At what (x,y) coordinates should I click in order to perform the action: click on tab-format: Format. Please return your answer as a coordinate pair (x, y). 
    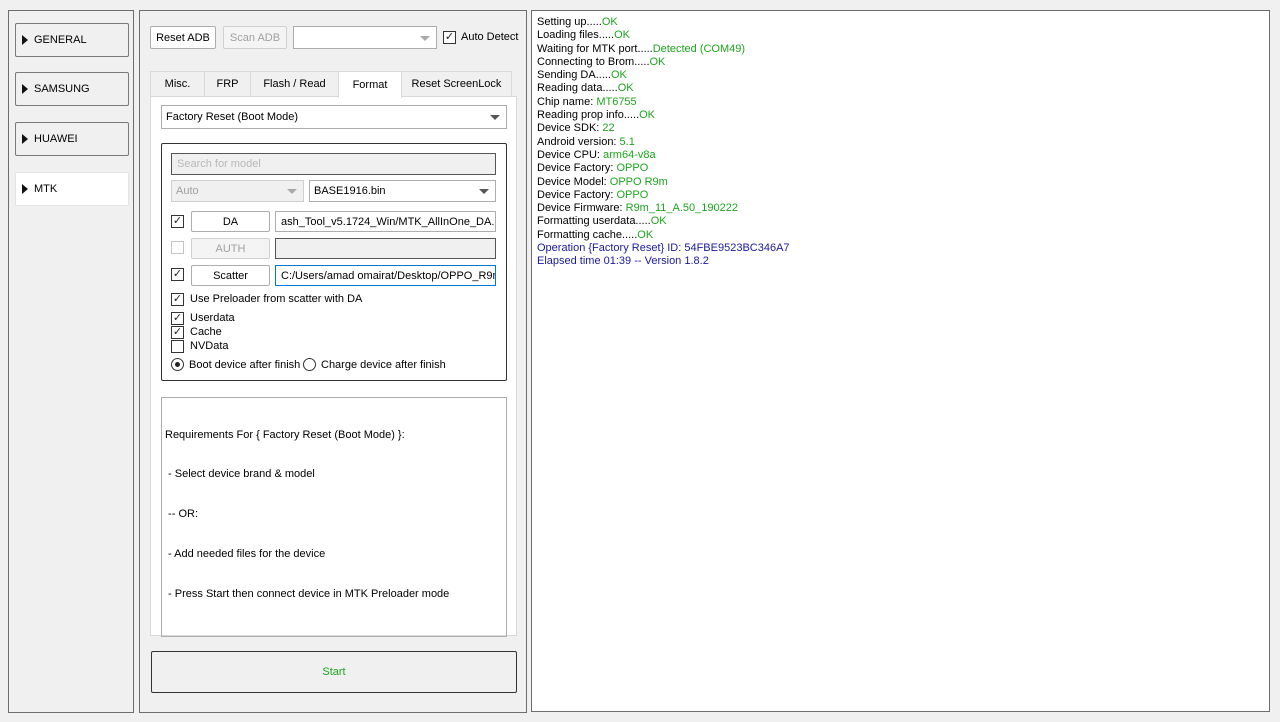
    Looking at the image, I should click on (370, 84).